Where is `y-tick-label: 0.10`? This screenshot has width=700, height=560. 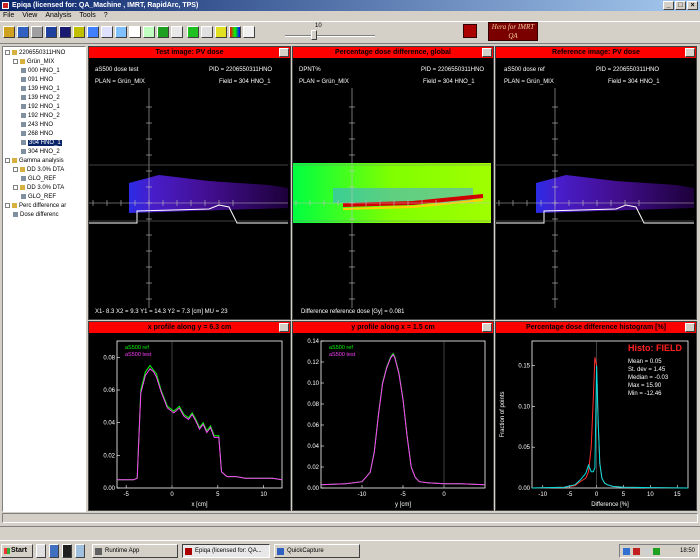
y-tick-label: 0.10 is located at coordinates (313, 384).